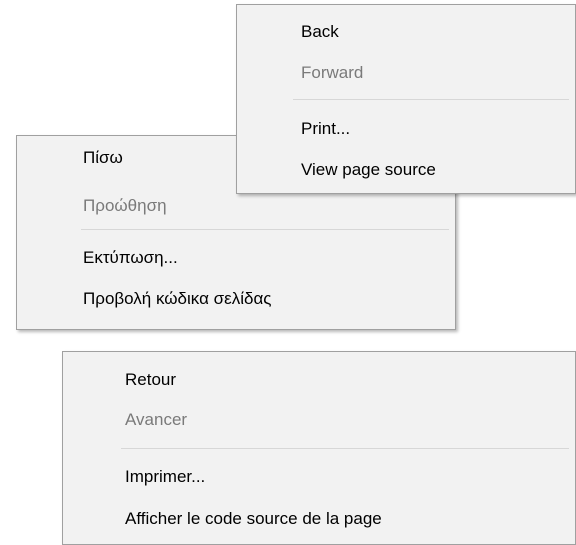  What do you see at coordinates (150, 380) in the screenshot?
I see `menu-item-back: Retour` at bounding box center [150, 380].